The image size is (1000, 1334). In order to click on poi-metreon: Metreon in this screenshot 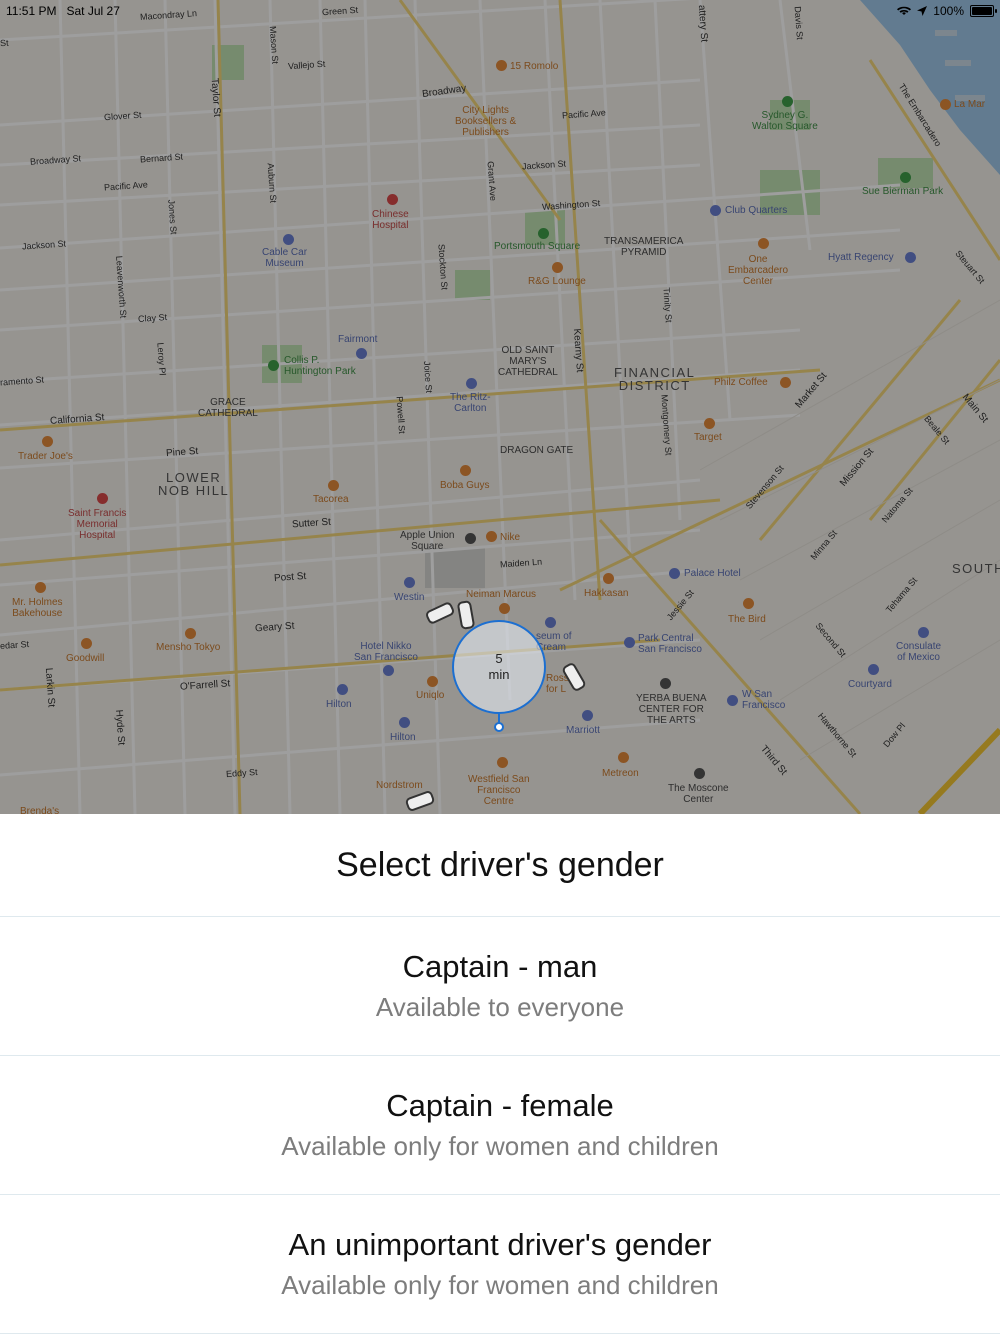, I will do `click(620, 773)`.